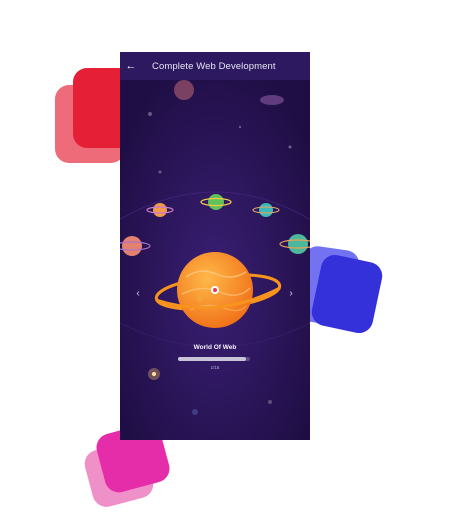  I want to click on previous-planet-button: ‹, so click(138, 293).